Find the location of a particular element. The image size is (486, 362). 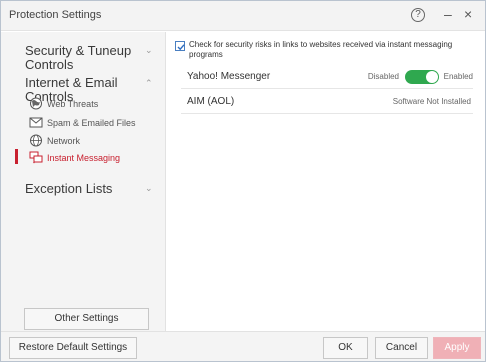

minimize-button: – is located at coordinates (448, 14).